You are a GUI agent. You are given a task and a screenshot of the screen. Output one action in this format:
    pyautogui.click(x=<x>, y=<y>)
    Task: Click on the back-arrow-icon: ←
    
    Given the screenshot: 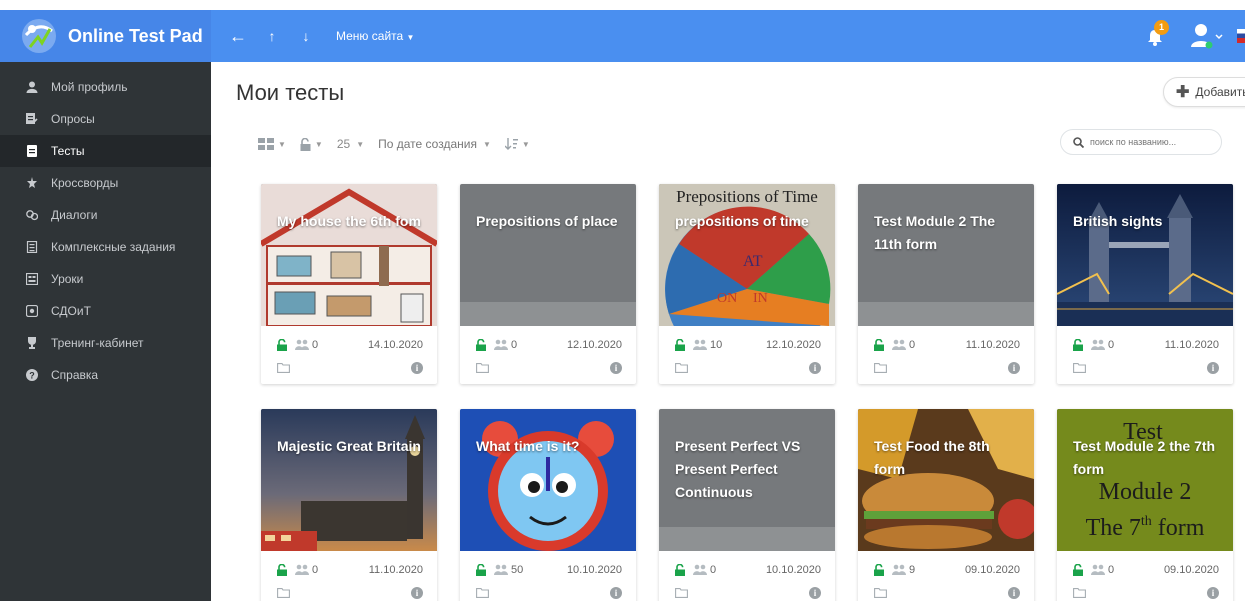 What is the action you would take?
    pyautogui.click(x=238, y=36)
    